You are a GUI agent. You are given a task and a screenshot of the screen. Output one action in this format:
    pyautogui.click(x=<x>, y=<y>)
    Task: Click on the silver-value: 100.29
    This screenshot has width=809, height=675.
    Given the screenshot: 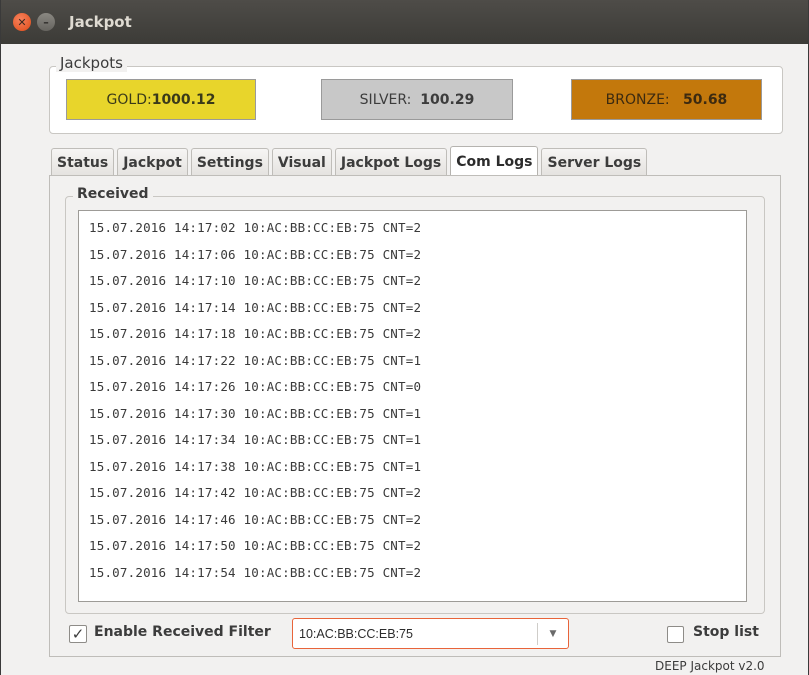 What is the action you would take?
    pyautogui.click(x=447, y=99)
    